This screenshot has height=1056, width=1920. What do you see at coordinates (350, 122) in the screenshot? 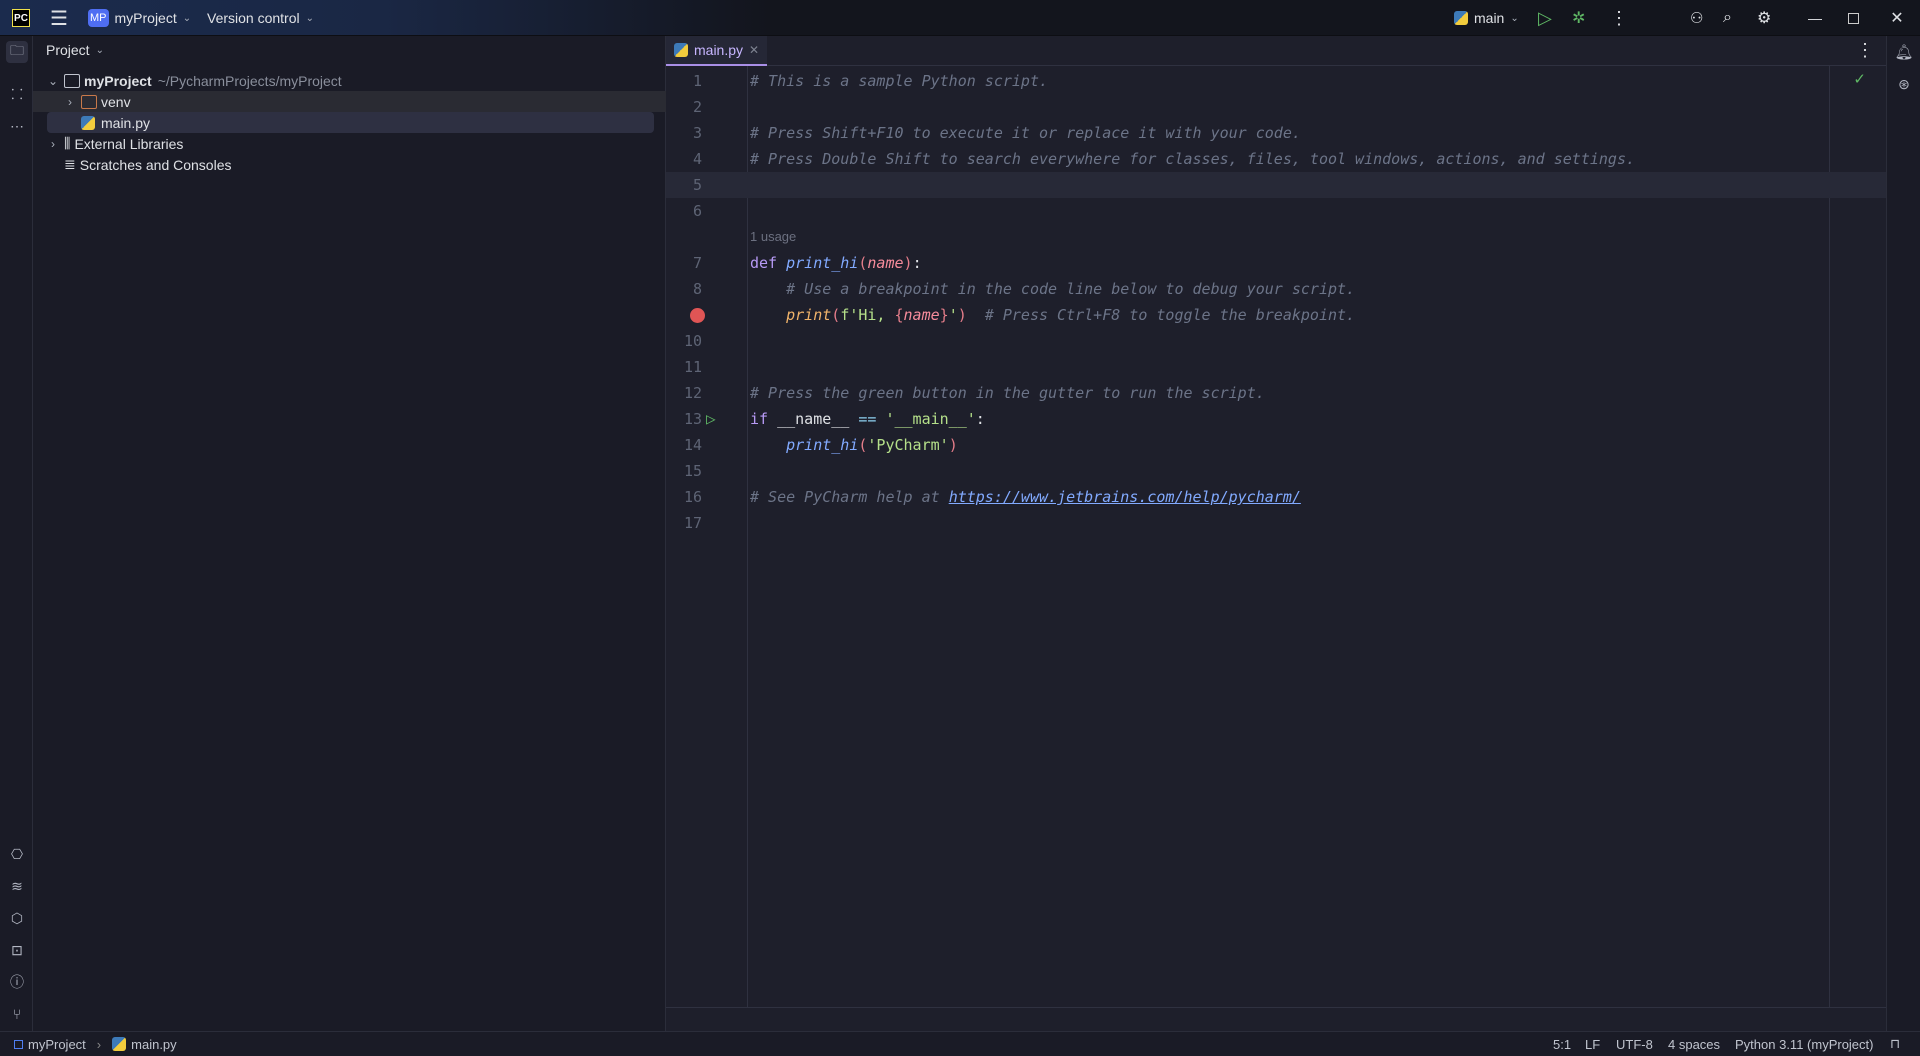
I see `tree-item-main-py: main.py` at bounding box center [350, 122].